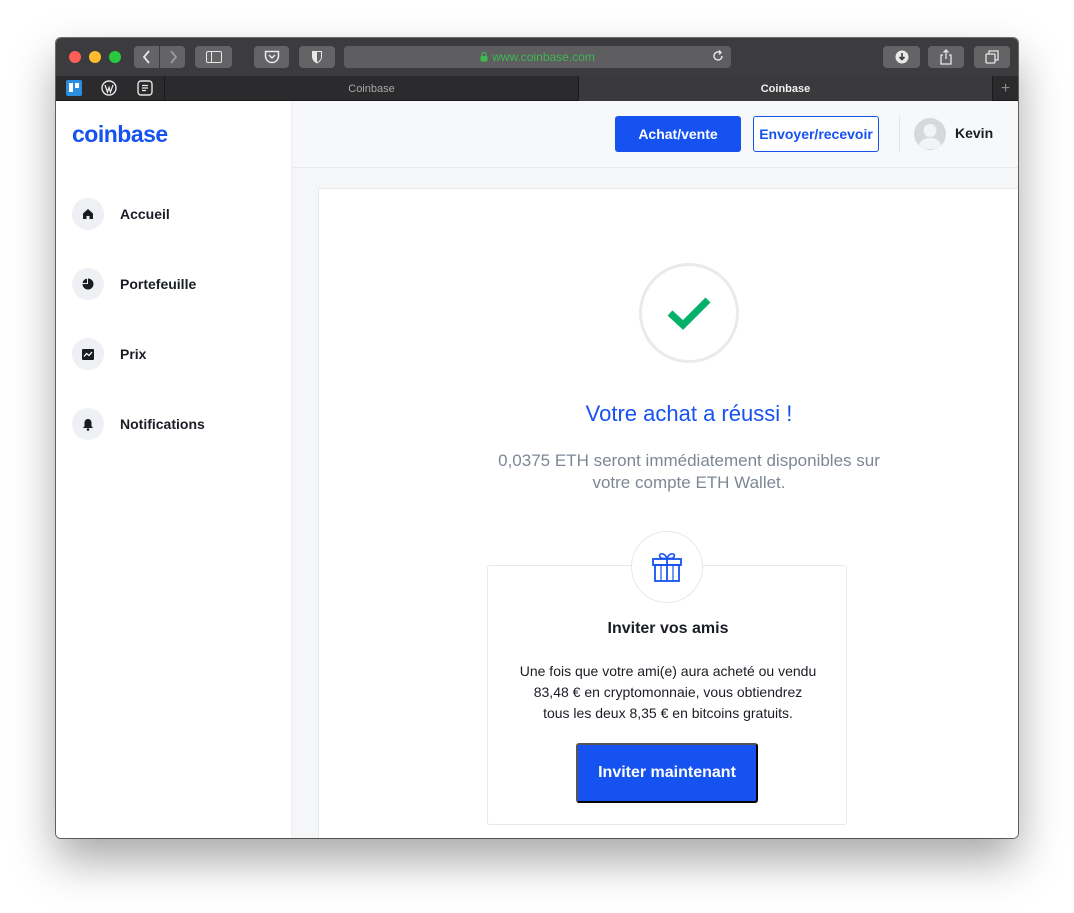 Image resolution: width=1074 pixels, height=913 pixels. I want to click on shield-icon, so click(317, 57).